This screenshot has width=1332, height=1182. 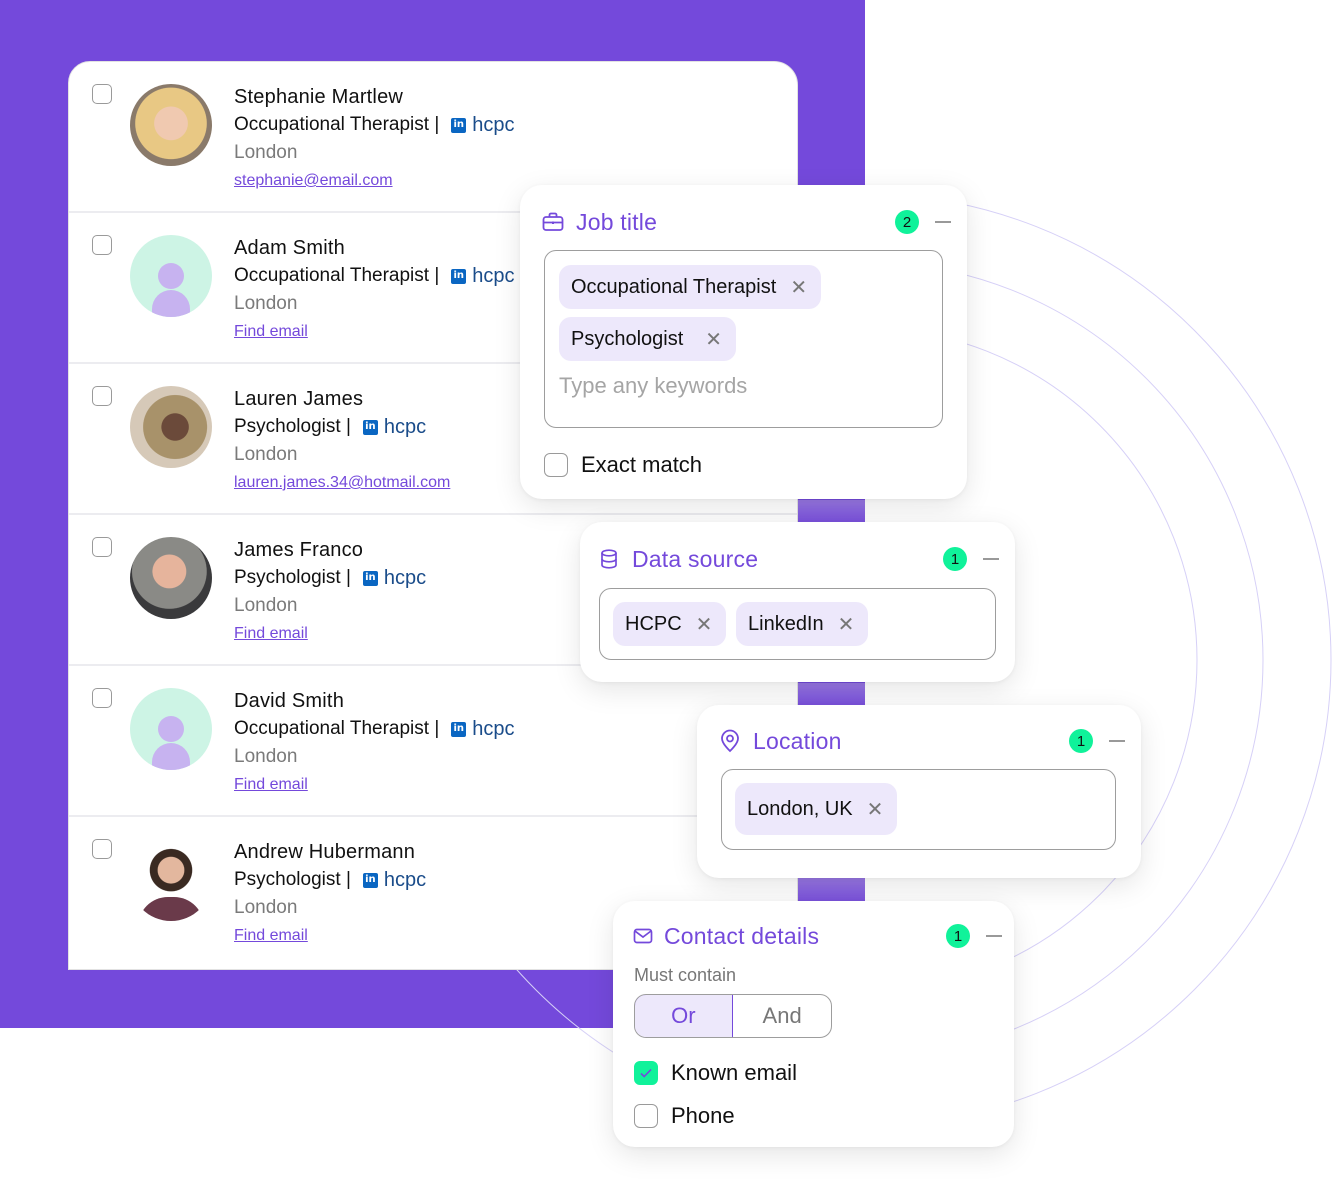 What do you see at coordinates (643, 936) in the screenshot?
I see `mail-icon` at bounding box center [643, 936].